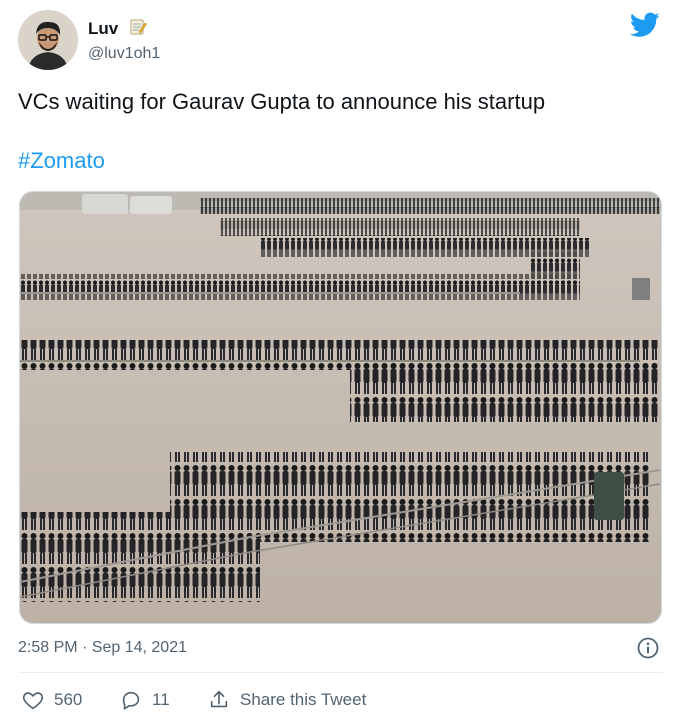 The image size is (681, 723). I want to click on like-count: 560, so click(68, 699).